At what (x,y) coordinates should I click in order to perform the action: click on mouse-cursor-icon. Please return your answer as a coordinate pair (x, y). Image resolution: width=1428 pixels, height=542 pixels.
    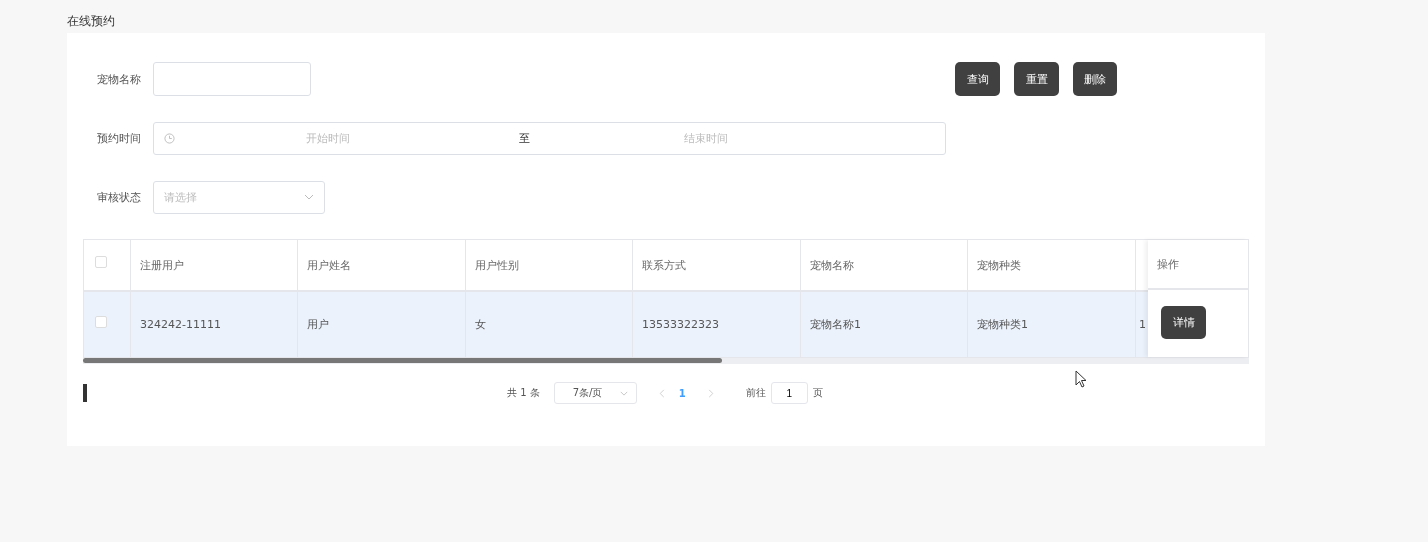
    Looking at the image, I should click on (1081, 379).